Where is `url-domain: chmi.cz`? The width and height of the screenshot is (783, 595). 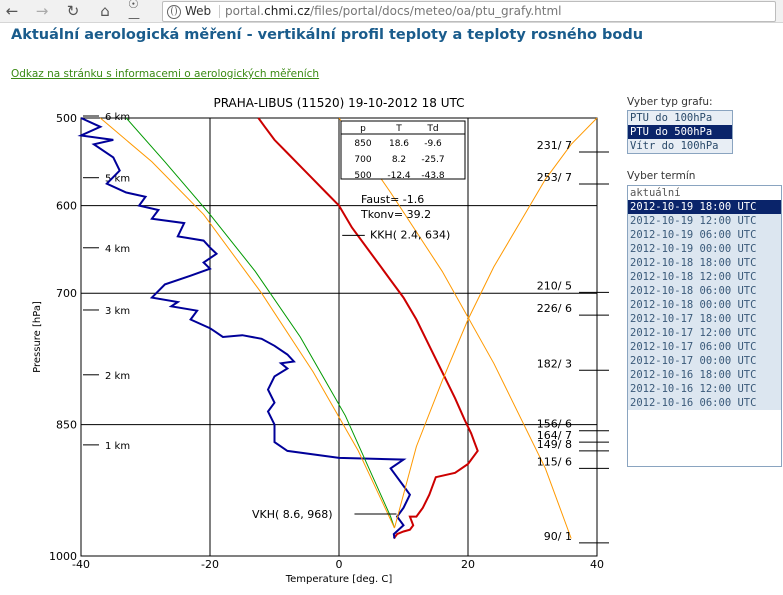
url-domain: chmi.cz is located at coordinates (287, 11).